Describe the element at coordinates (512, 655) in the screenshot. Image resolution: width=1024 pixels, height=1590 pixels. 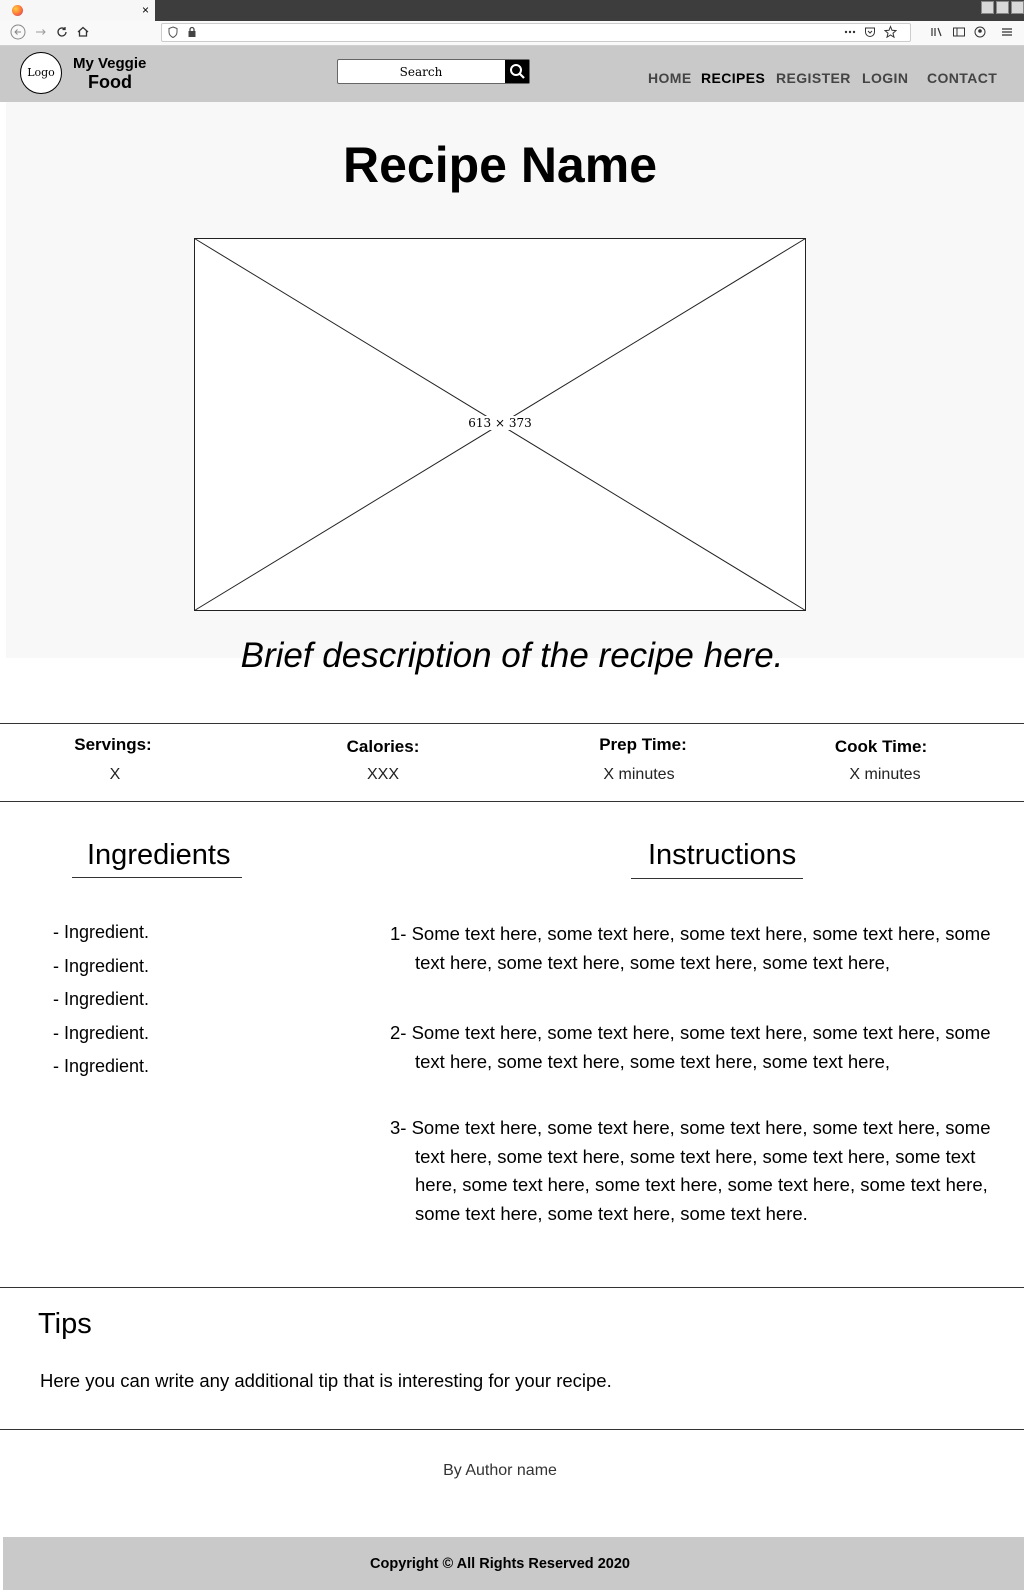
I see `recipe-description: Brief description of the recipe here.` at that location.